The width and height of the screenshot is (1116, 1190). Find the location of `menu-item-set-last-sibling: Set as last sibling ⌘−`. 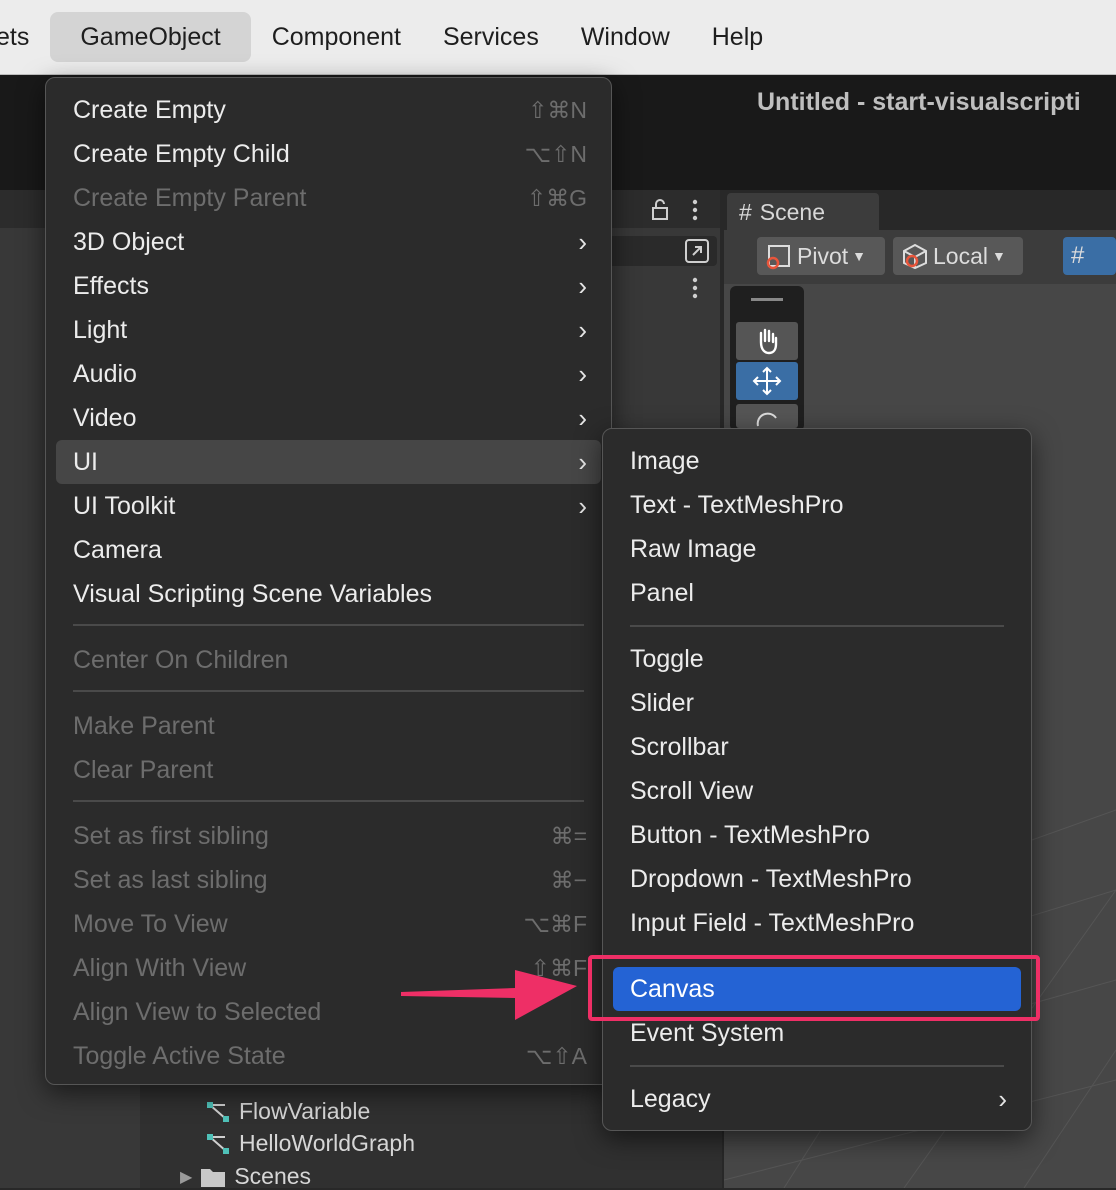

menu-item-set-last-sibling: Set as last sibling ⌘− is located at coordinates (328, 880).